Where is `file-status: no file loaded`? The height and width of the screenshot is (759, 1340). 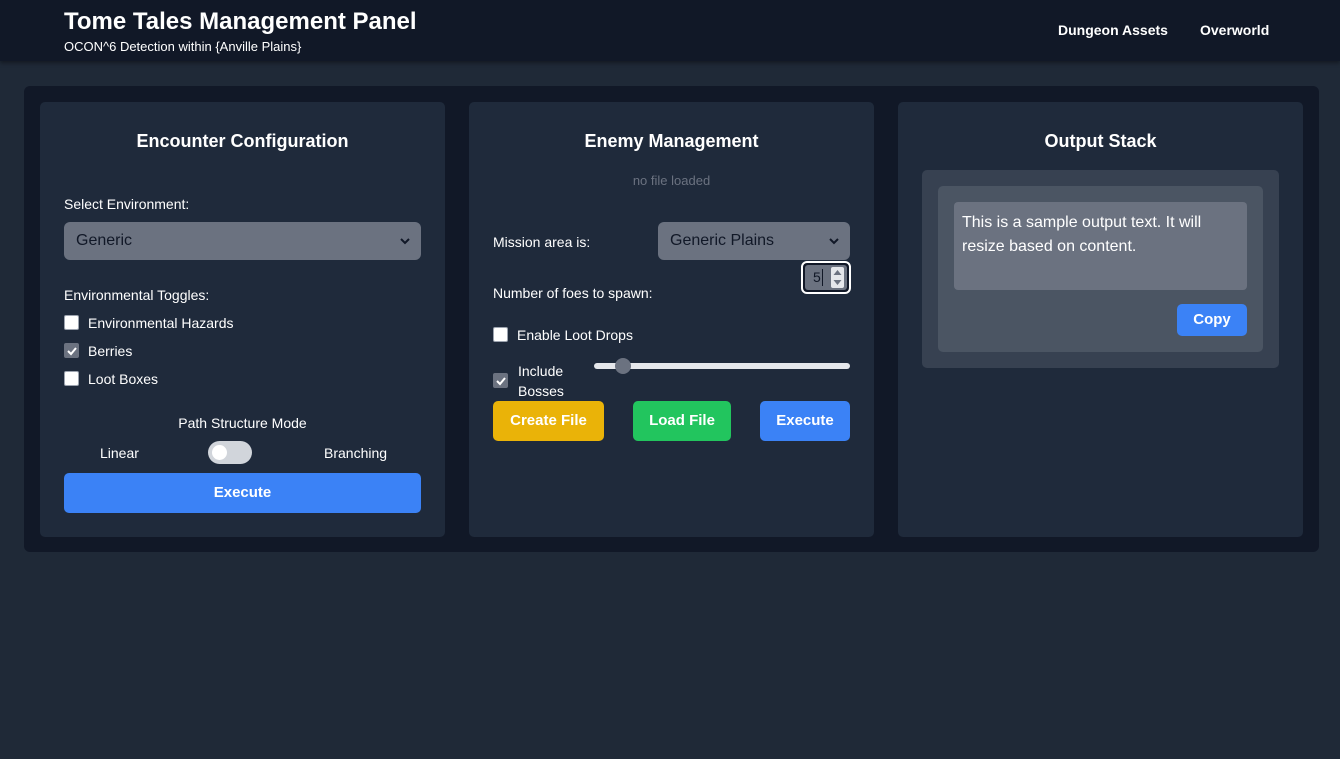
file-status: no file loaded is located at coordinates (671, 180).